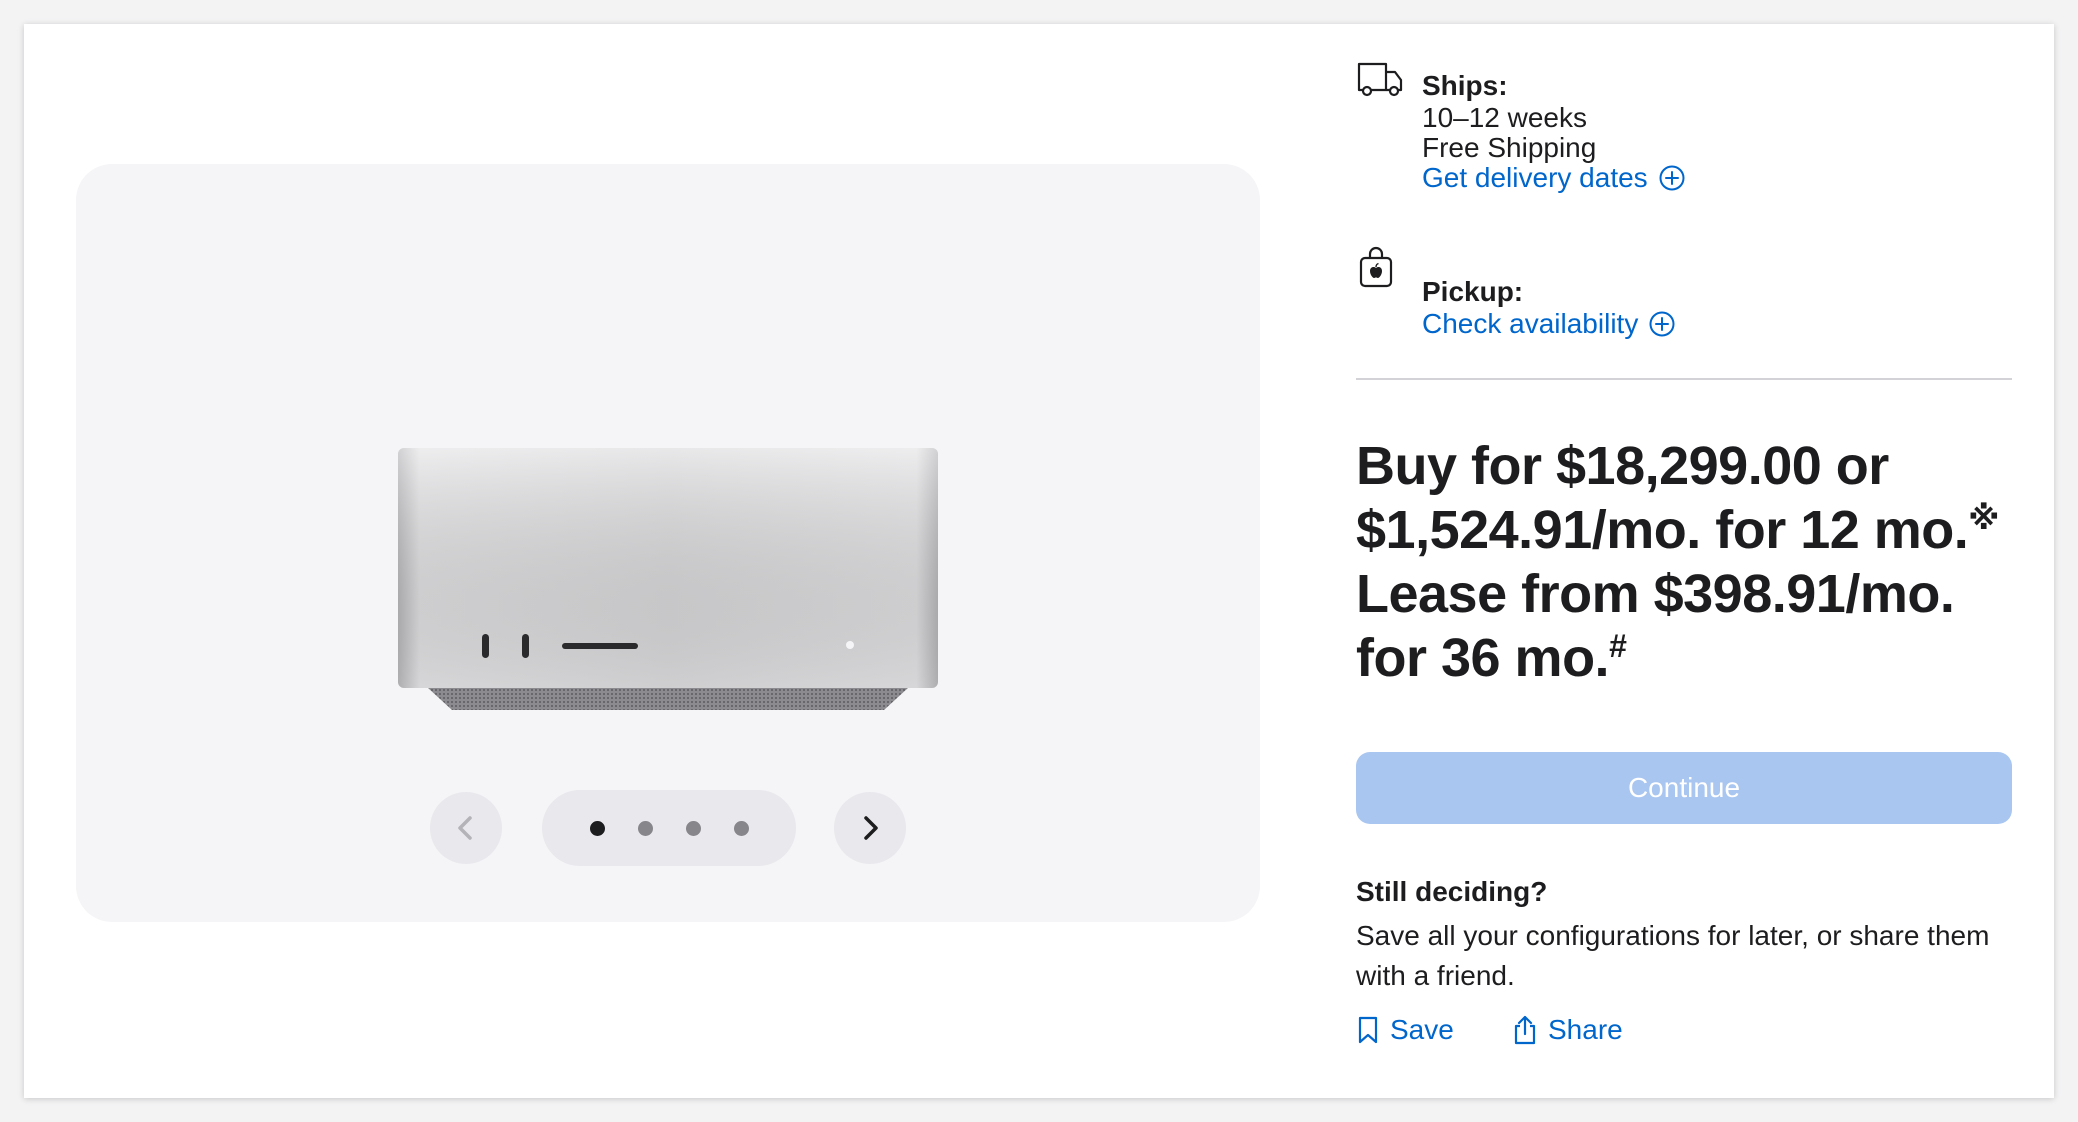  I want to click on share-button: Share, so click(1567, 1030).